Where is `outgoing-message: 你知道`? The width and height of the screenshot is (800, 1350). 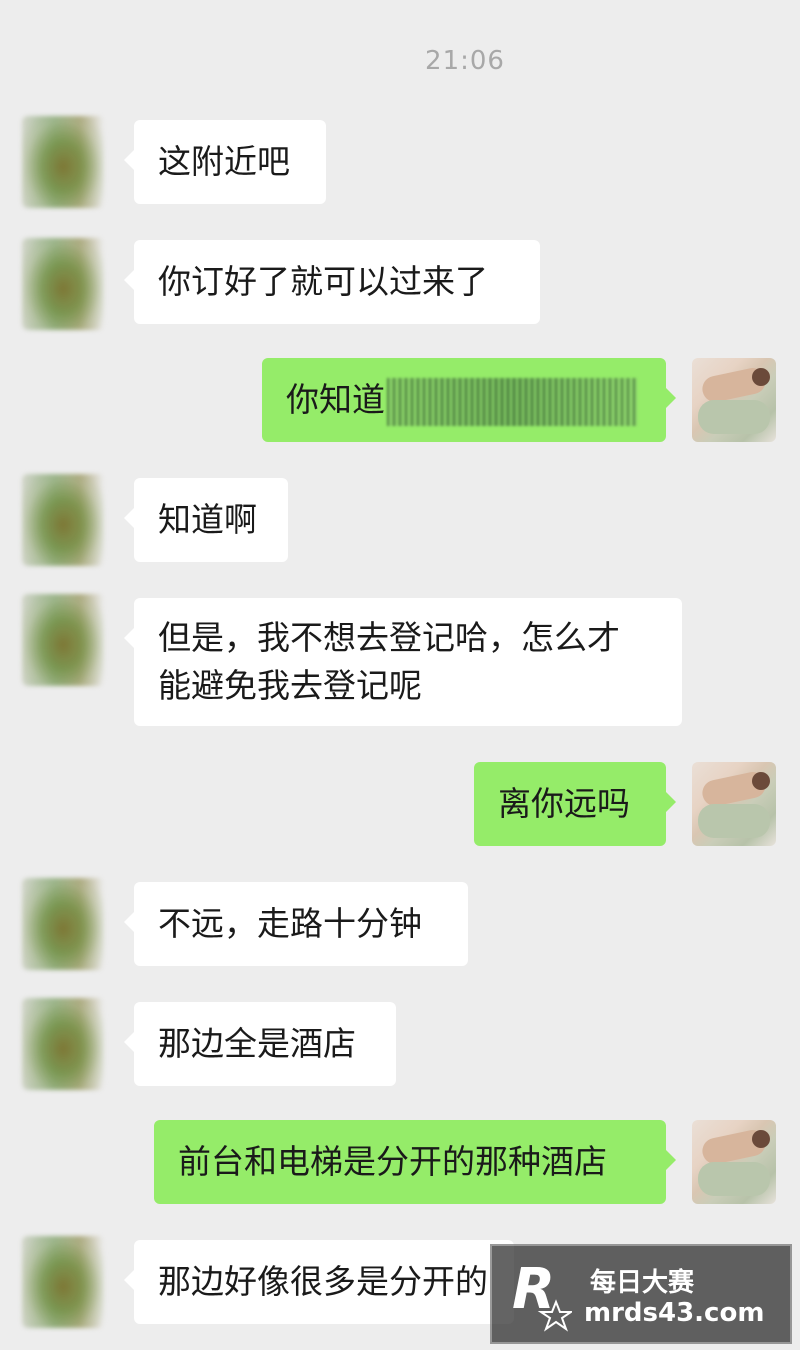
outgoing-message: 你知道 is located at coordinates (469, 400).